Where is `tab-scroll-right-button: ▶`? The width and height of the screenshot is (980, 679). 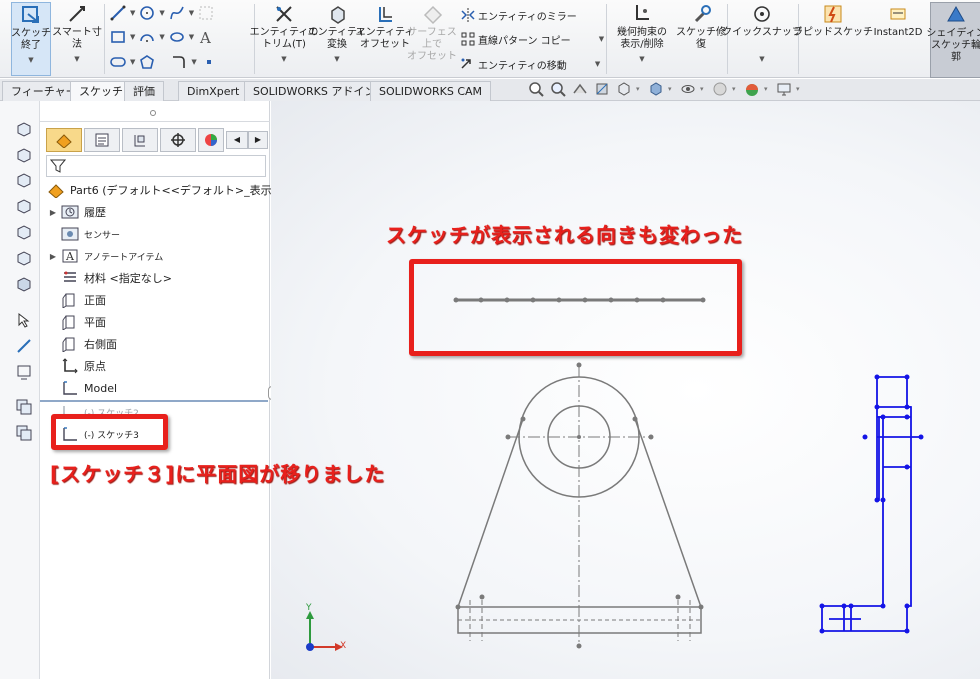
tab-scroll-right-button: ▶ is located at coordinates (258, 140).